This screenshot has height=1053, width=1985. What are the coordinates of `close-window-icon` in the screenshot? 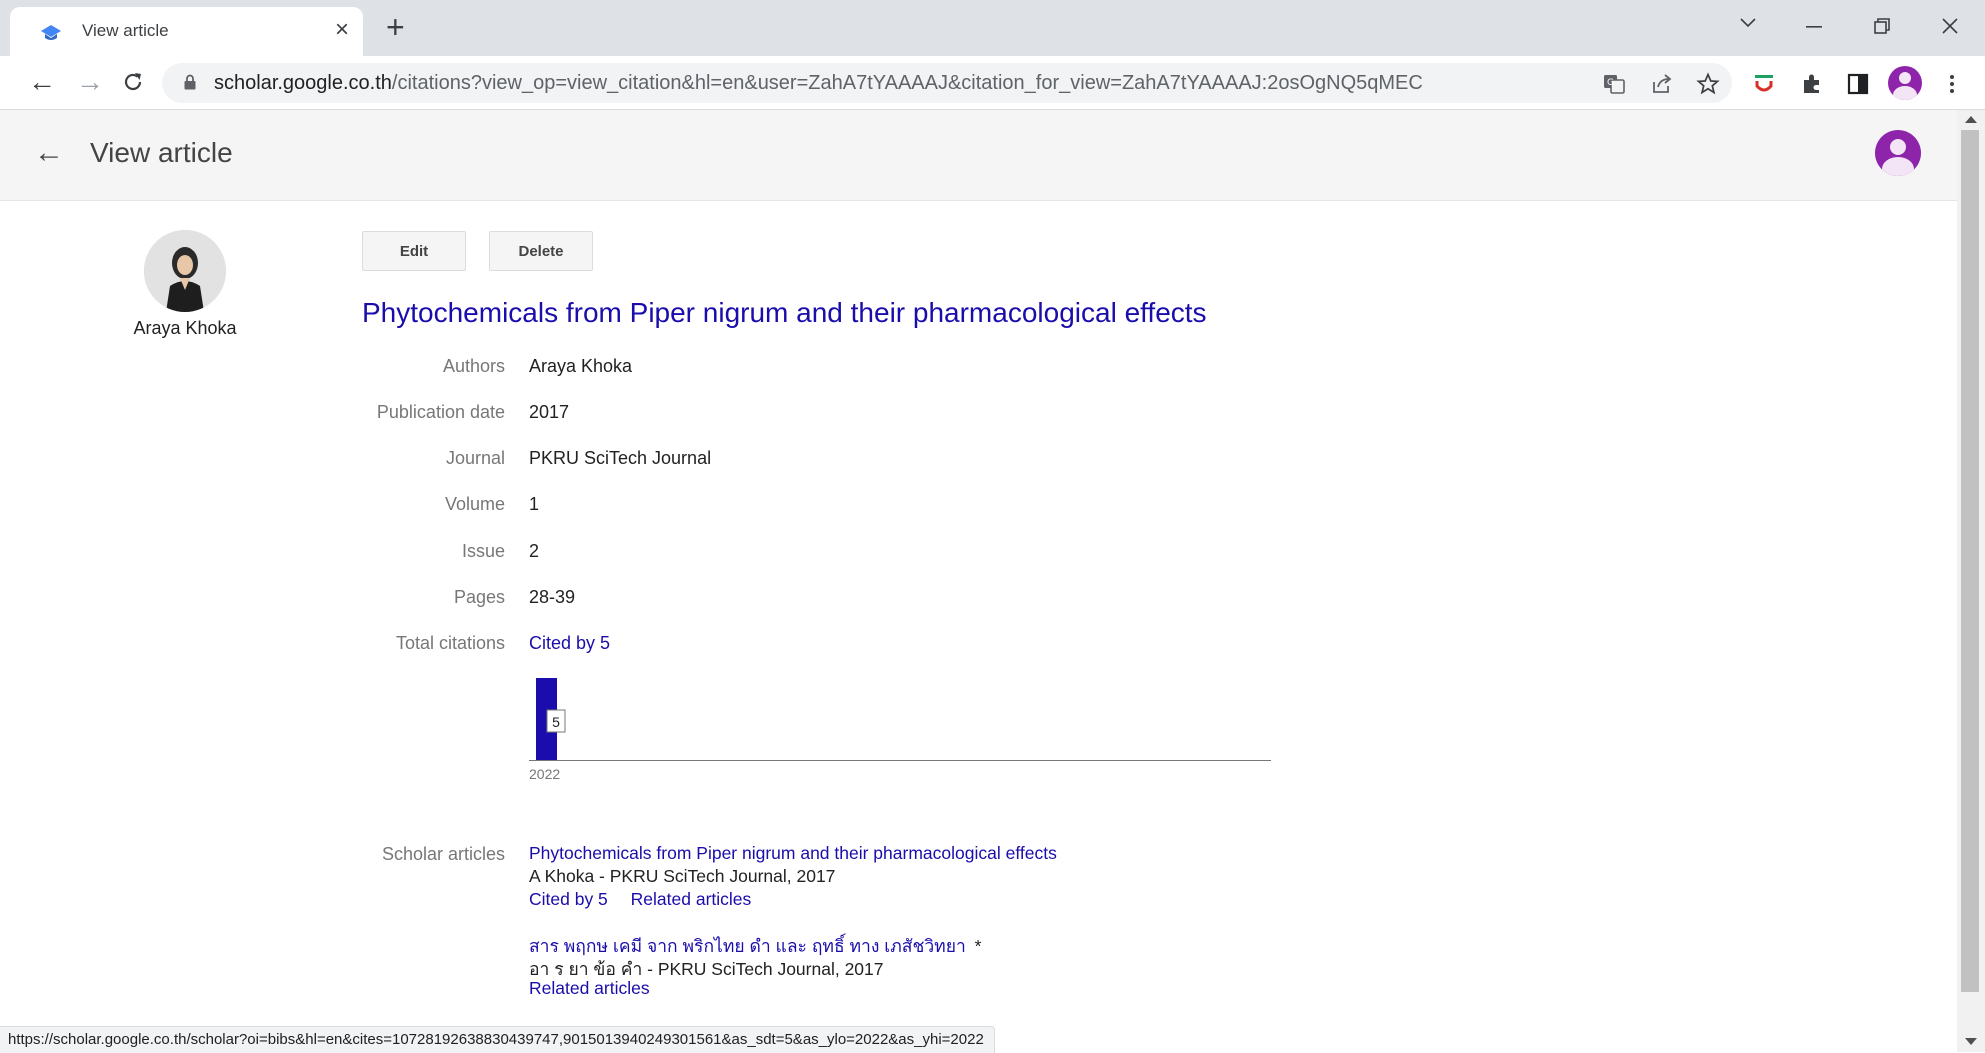 It's located at (1950, 26).